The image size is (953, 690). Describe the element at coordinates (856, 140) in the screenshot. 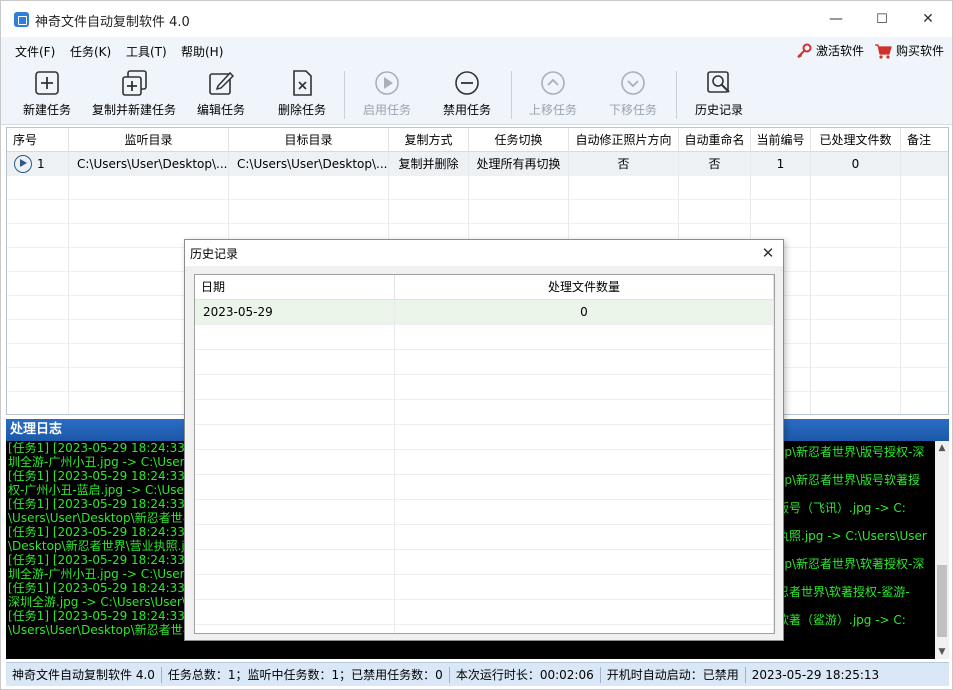

I see `col-processed: 已处理文件数` at that location.